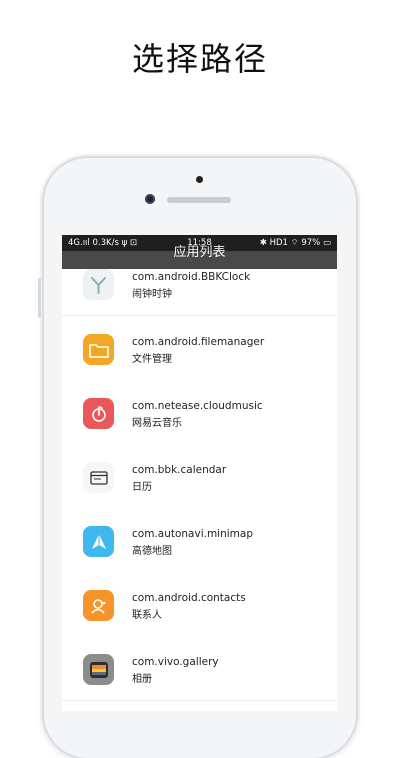 The image size is (400, 758). What do you see at coordinates (150, 199) in the screenshot?
I see `front-camera` at bounding box center [150, 199].